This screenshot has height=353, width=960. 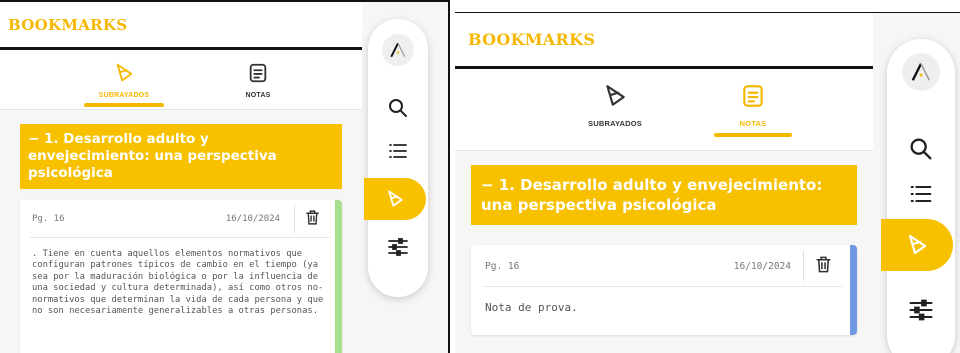 I want to click on card-text: Nota de prova., so click(x=531, y=307).